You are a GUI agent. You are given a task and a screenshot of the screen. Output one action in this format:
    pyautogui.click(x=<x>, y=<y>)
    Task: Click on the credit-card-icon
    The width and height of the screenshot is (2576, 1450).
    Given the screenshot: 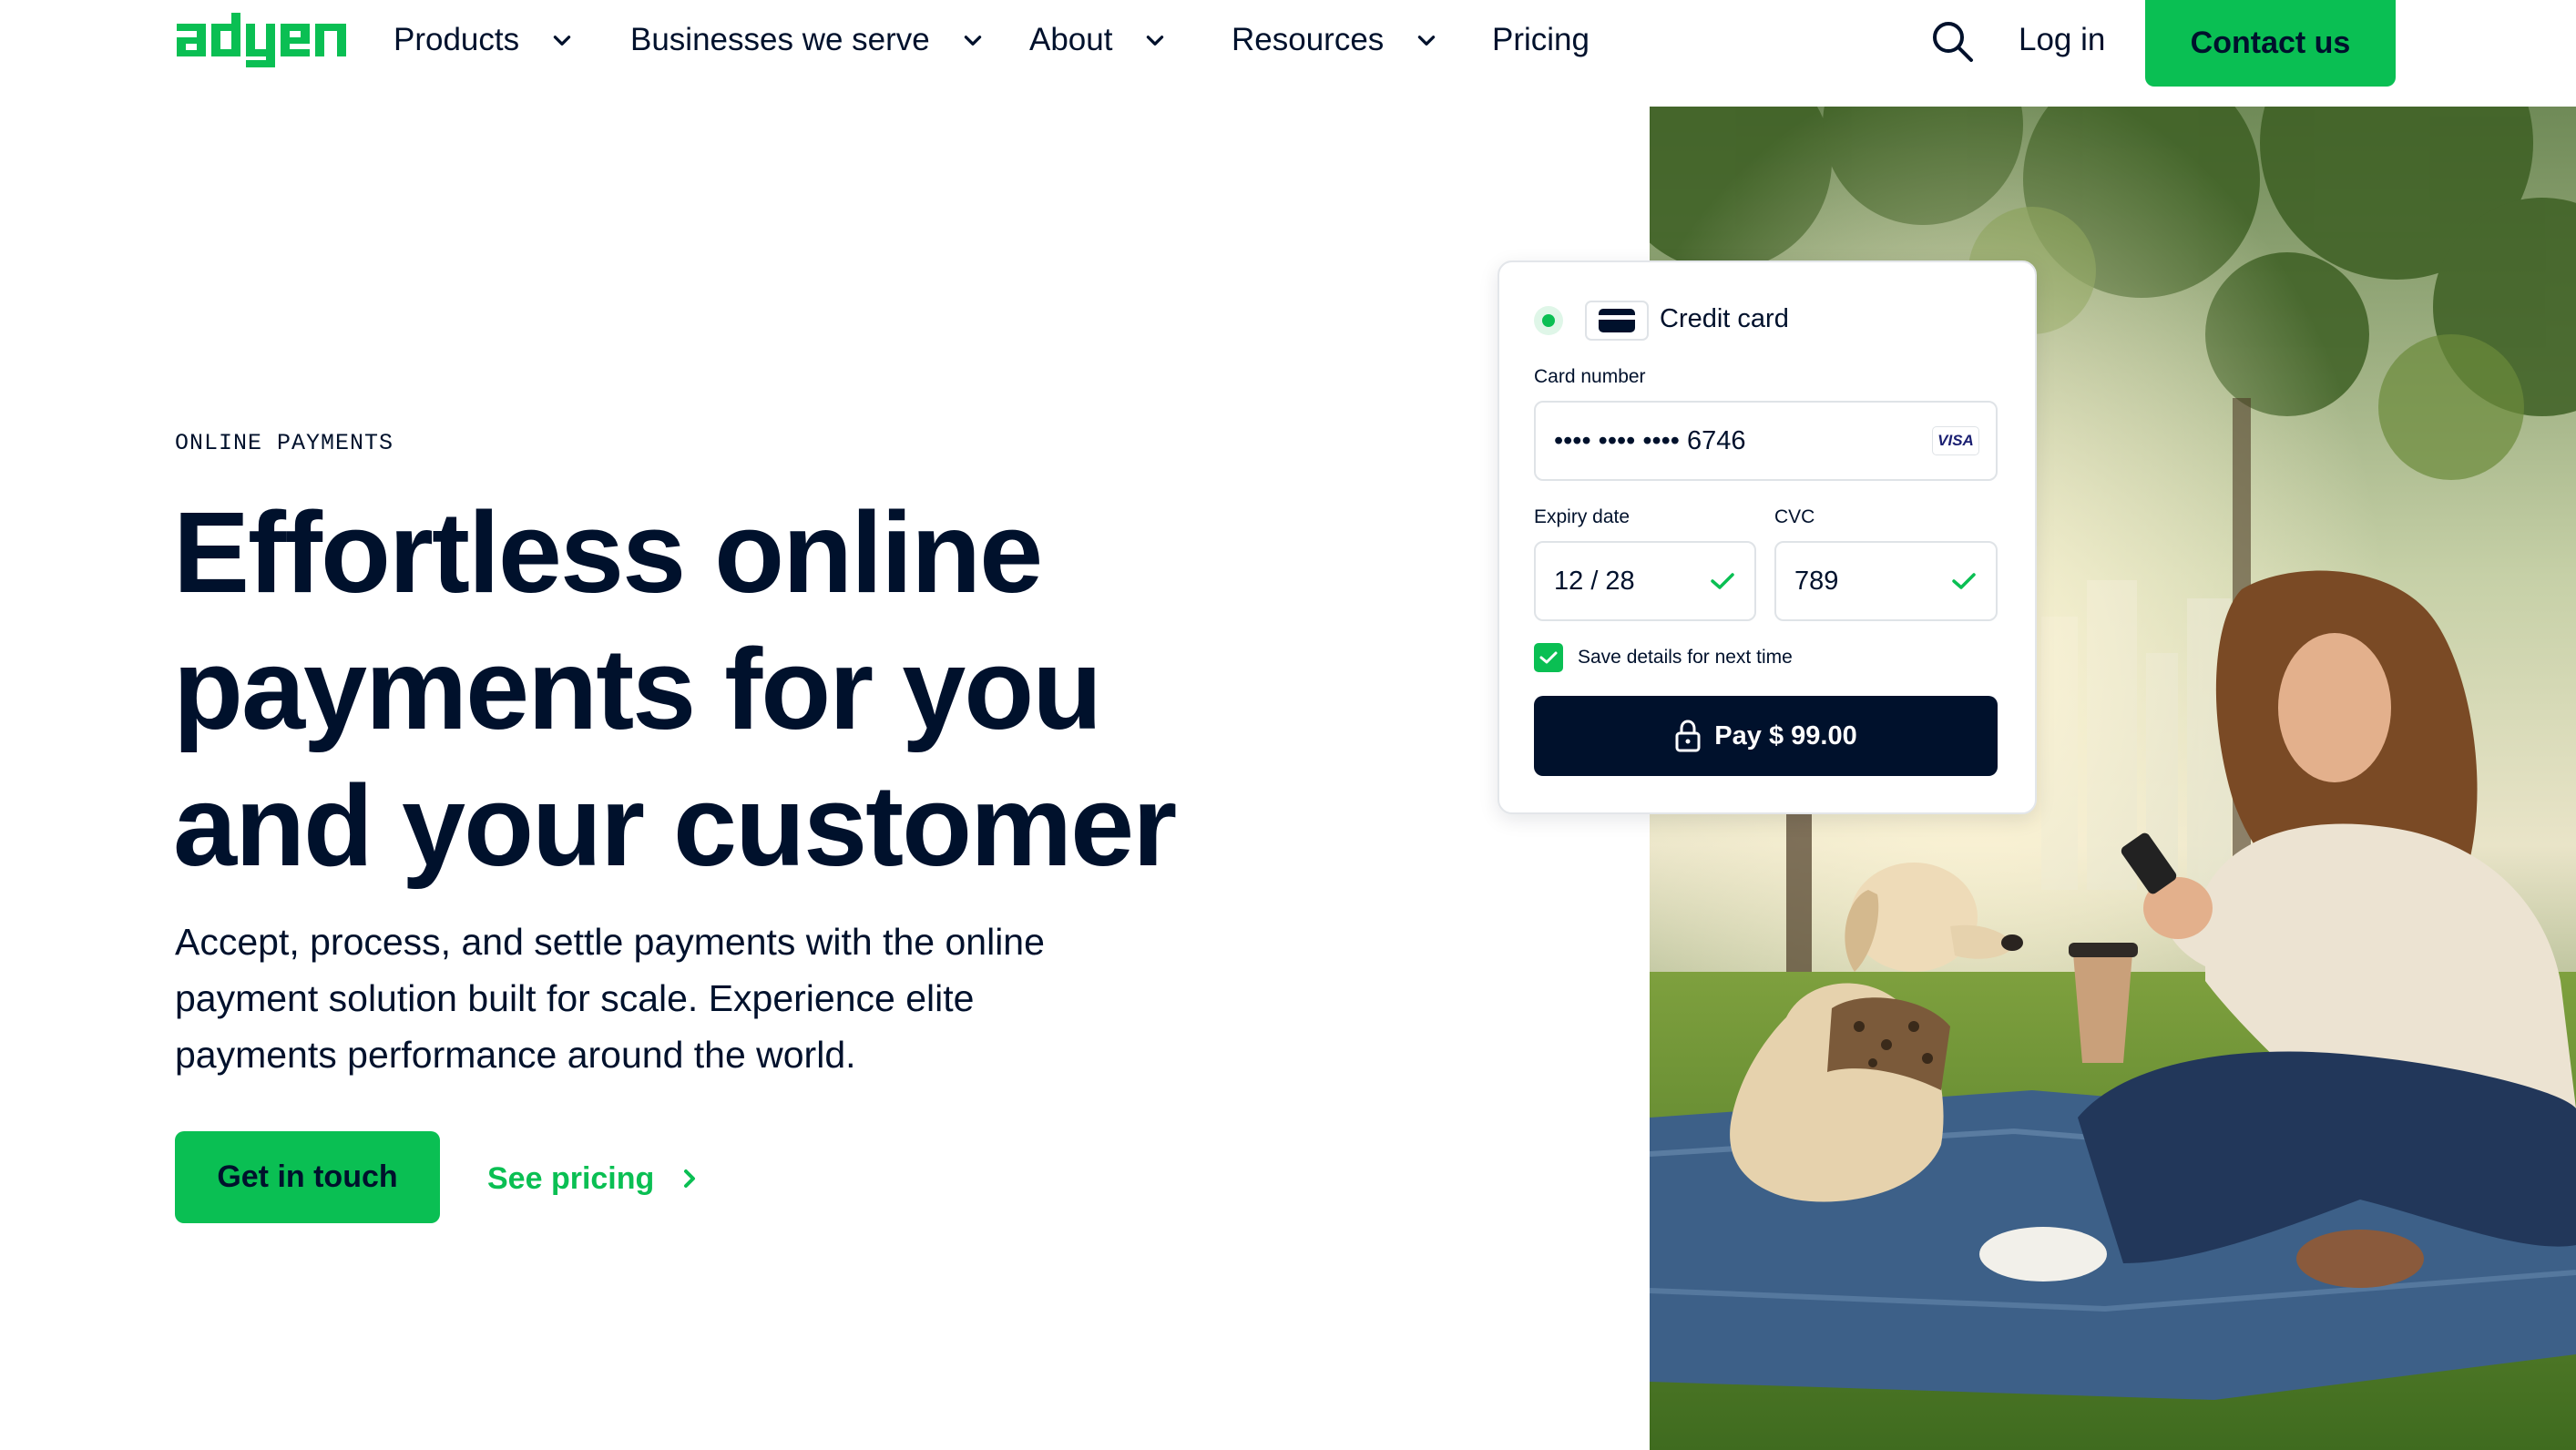 What is the action you would take?
    pyautogui.click(x=1617, y=321)
    